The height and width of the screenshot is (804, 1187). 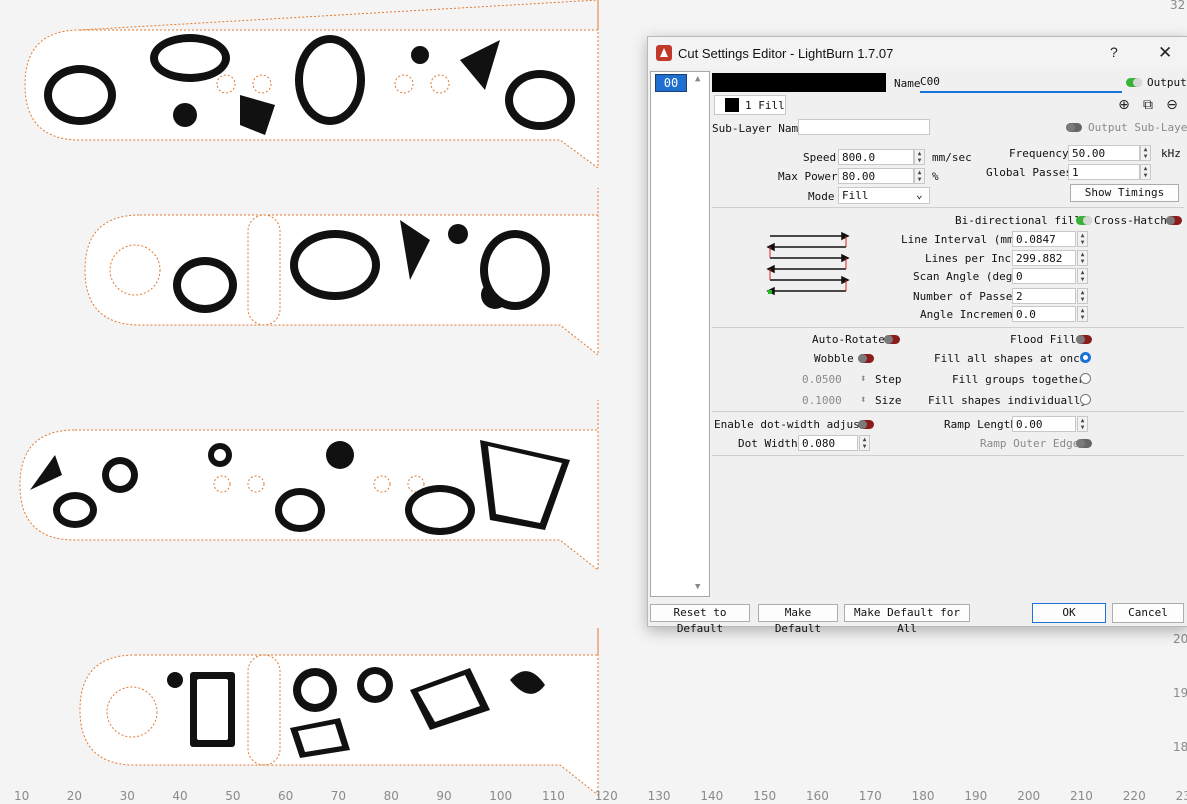 What do you see at coordinates (1043, 339) in the screenshot?
I see `flood-fill-label: Flood Fill` at bounding box center [1043, 339].